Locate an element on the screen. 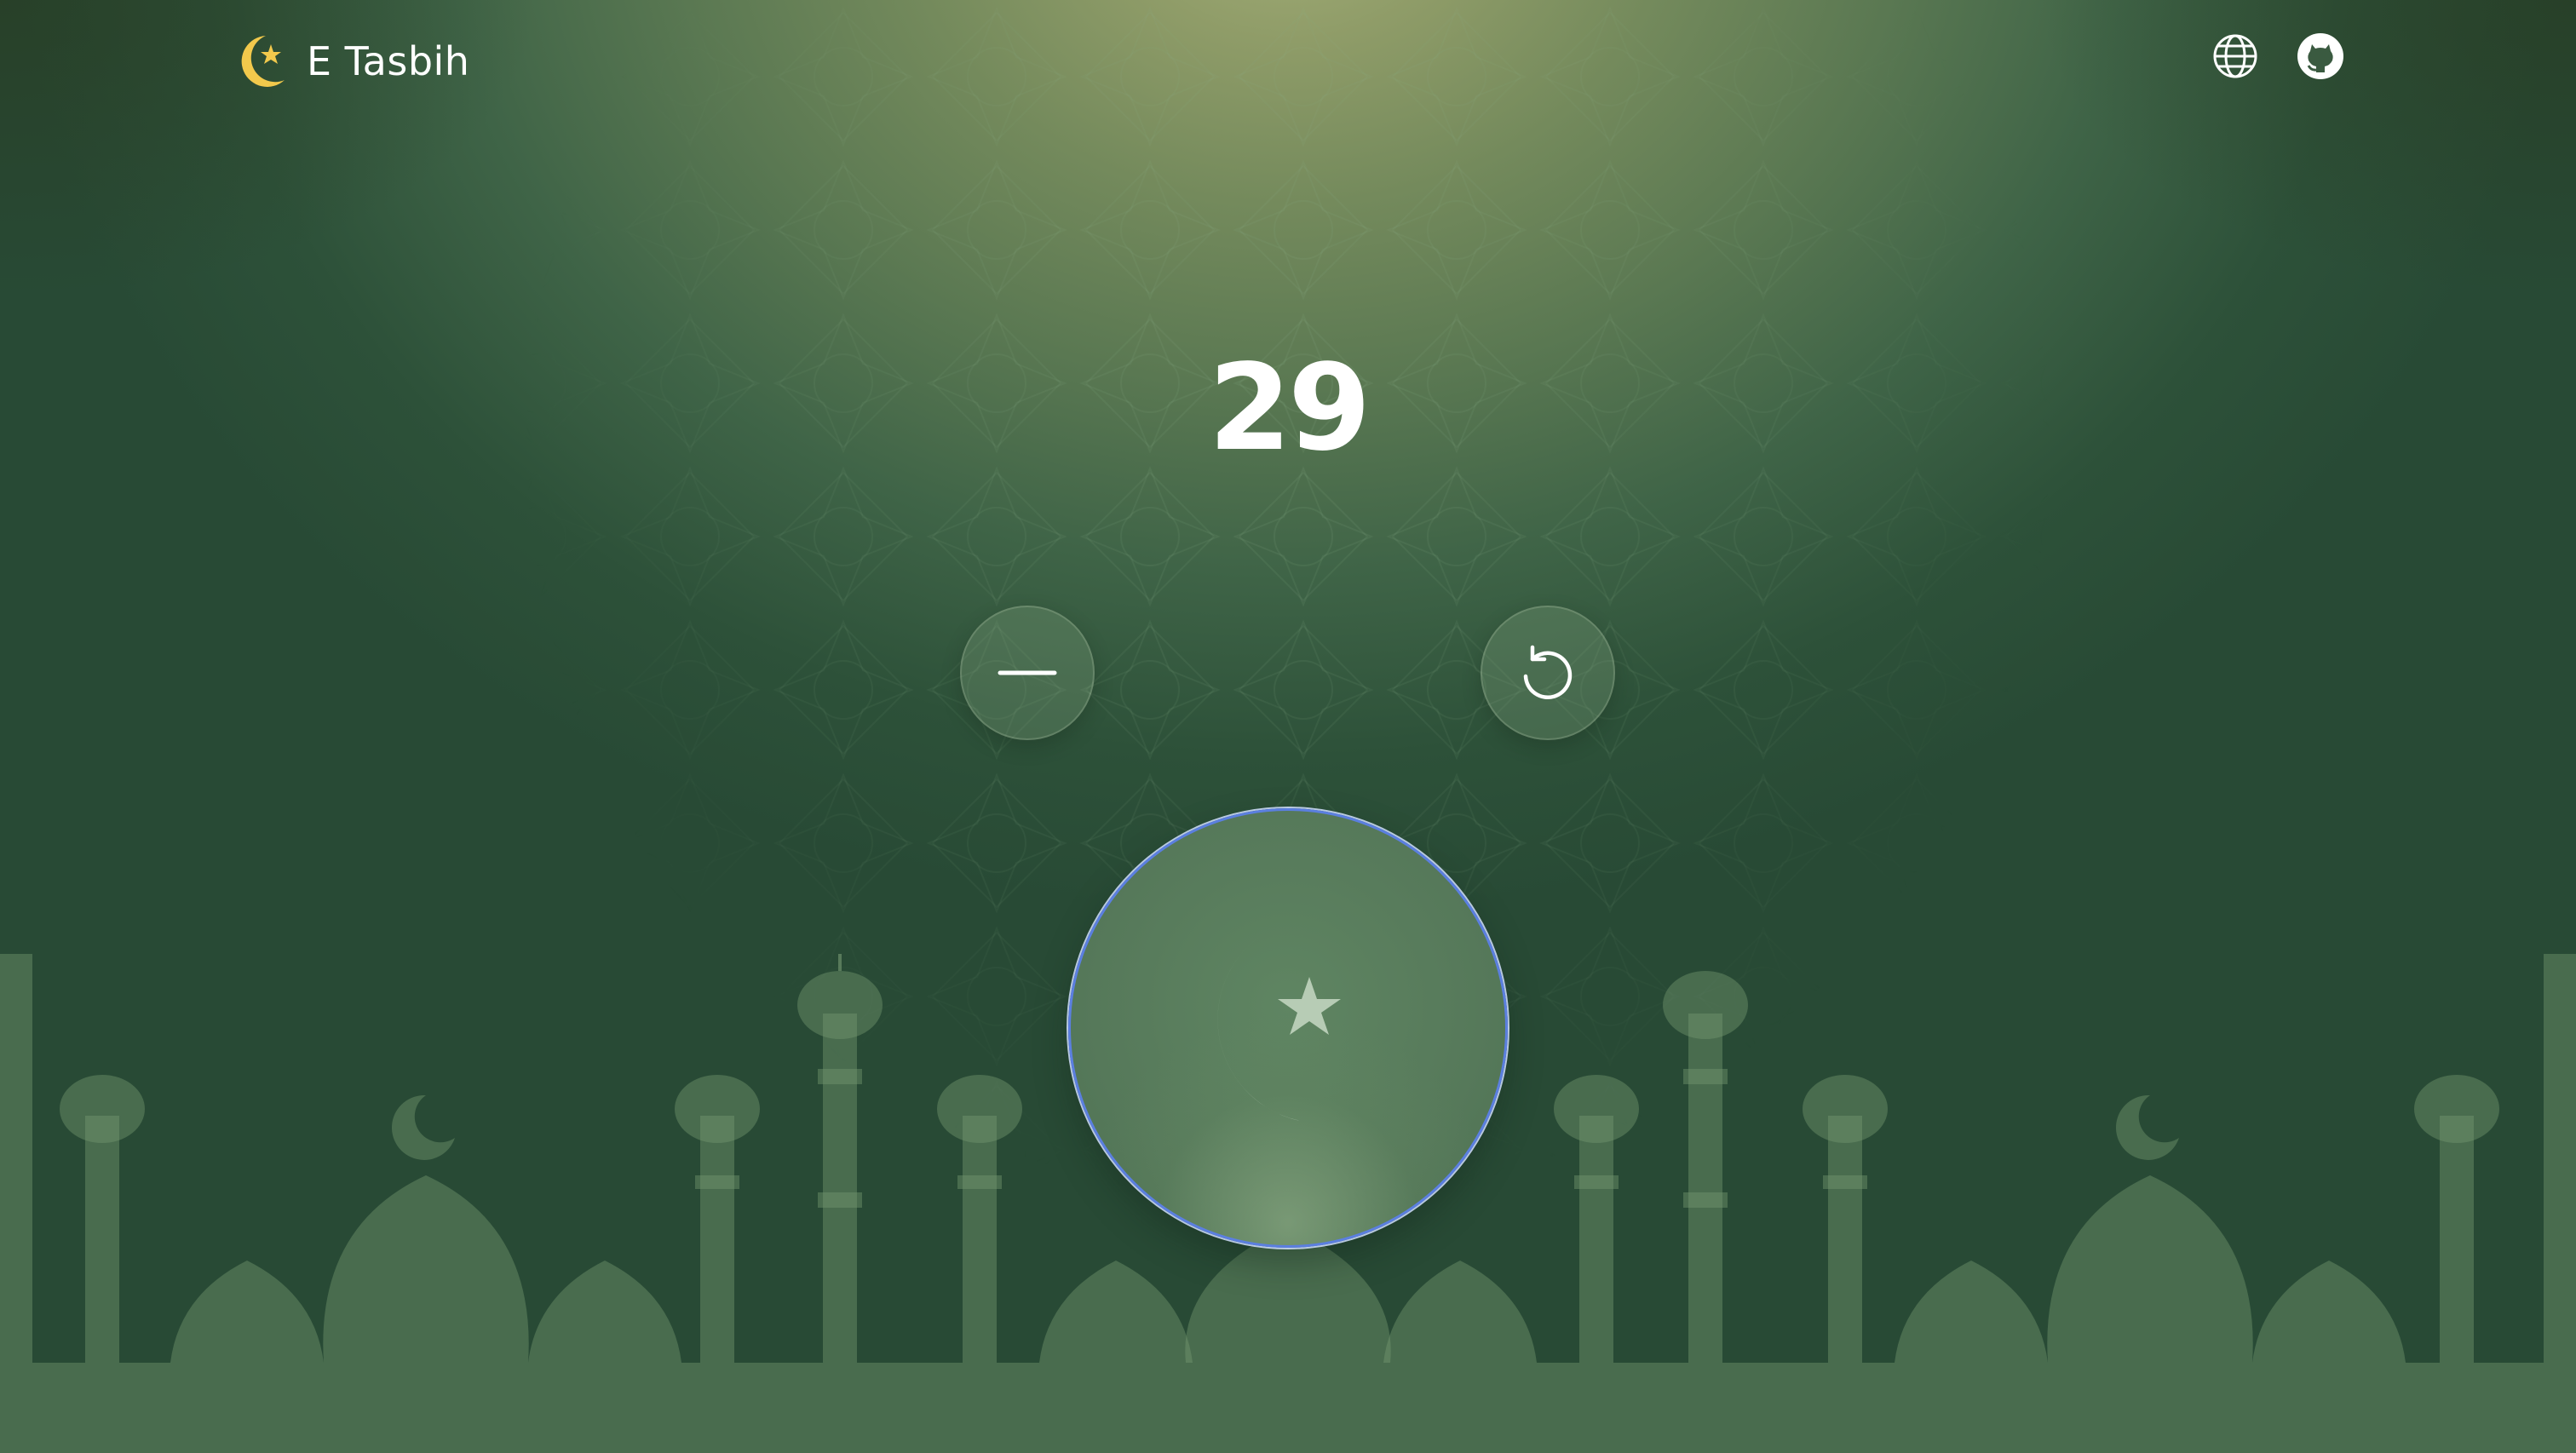  tasbih-counter: 29 is located at coordinates (1289, 408).